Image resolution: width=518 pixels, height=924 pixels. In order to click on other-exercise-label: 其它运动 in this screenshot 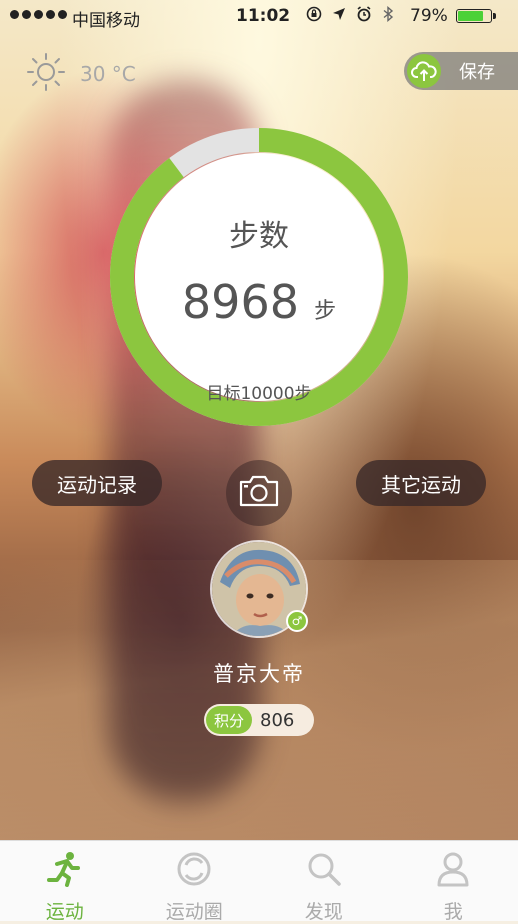, I will do `click(421, 483)`.